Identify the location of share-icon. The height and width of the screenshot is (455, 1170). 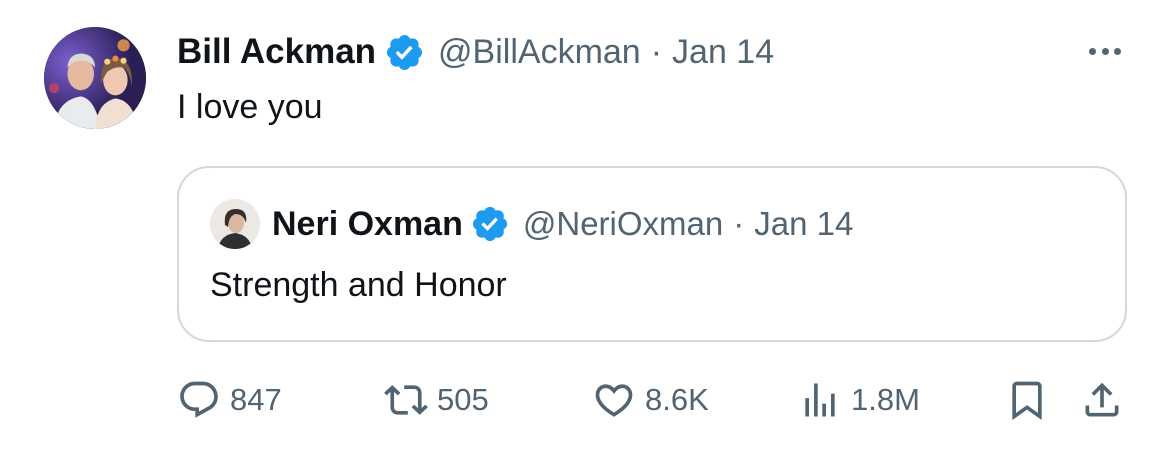
(1102, 400).